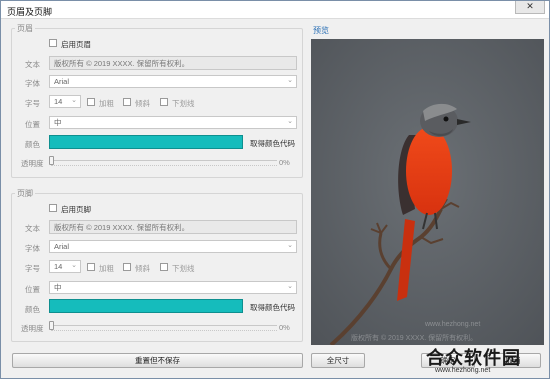 Image resolution: width=550 pixels, height=379 pixels. What do you see at coordinates (157, 360) in the screenshot?
I see `reset-without-save-button: 重置但不保存` at bounding box center [157, 360].